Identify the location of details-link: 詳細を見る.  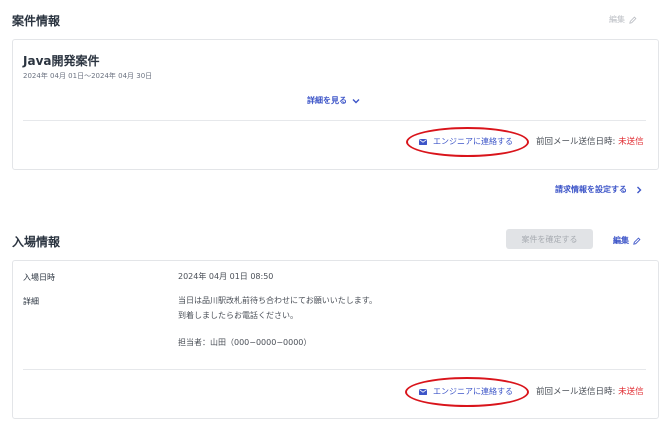
(333, 100).